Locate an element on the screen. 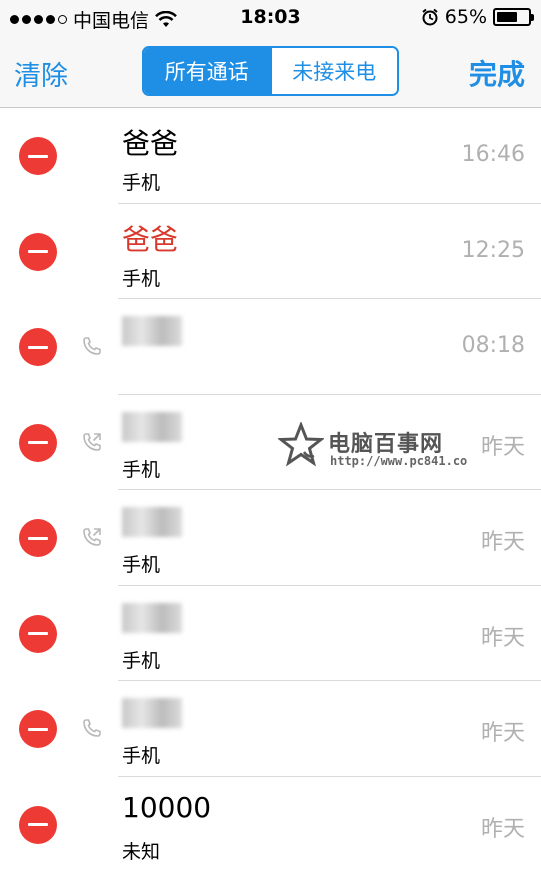  battery-icon is located at coordinates (513, 17).